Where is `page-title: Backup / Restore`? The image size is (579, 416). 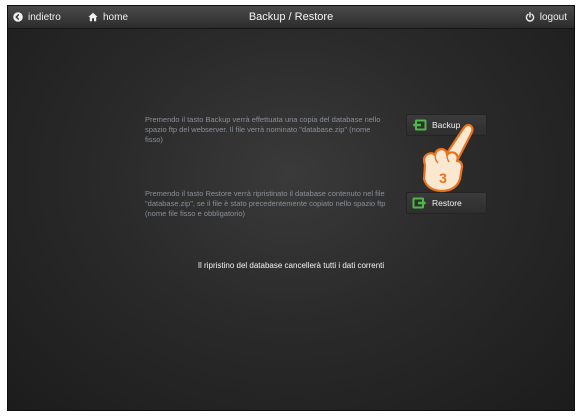 page-title: Backup / Restore is located at coordinates (291, 17).